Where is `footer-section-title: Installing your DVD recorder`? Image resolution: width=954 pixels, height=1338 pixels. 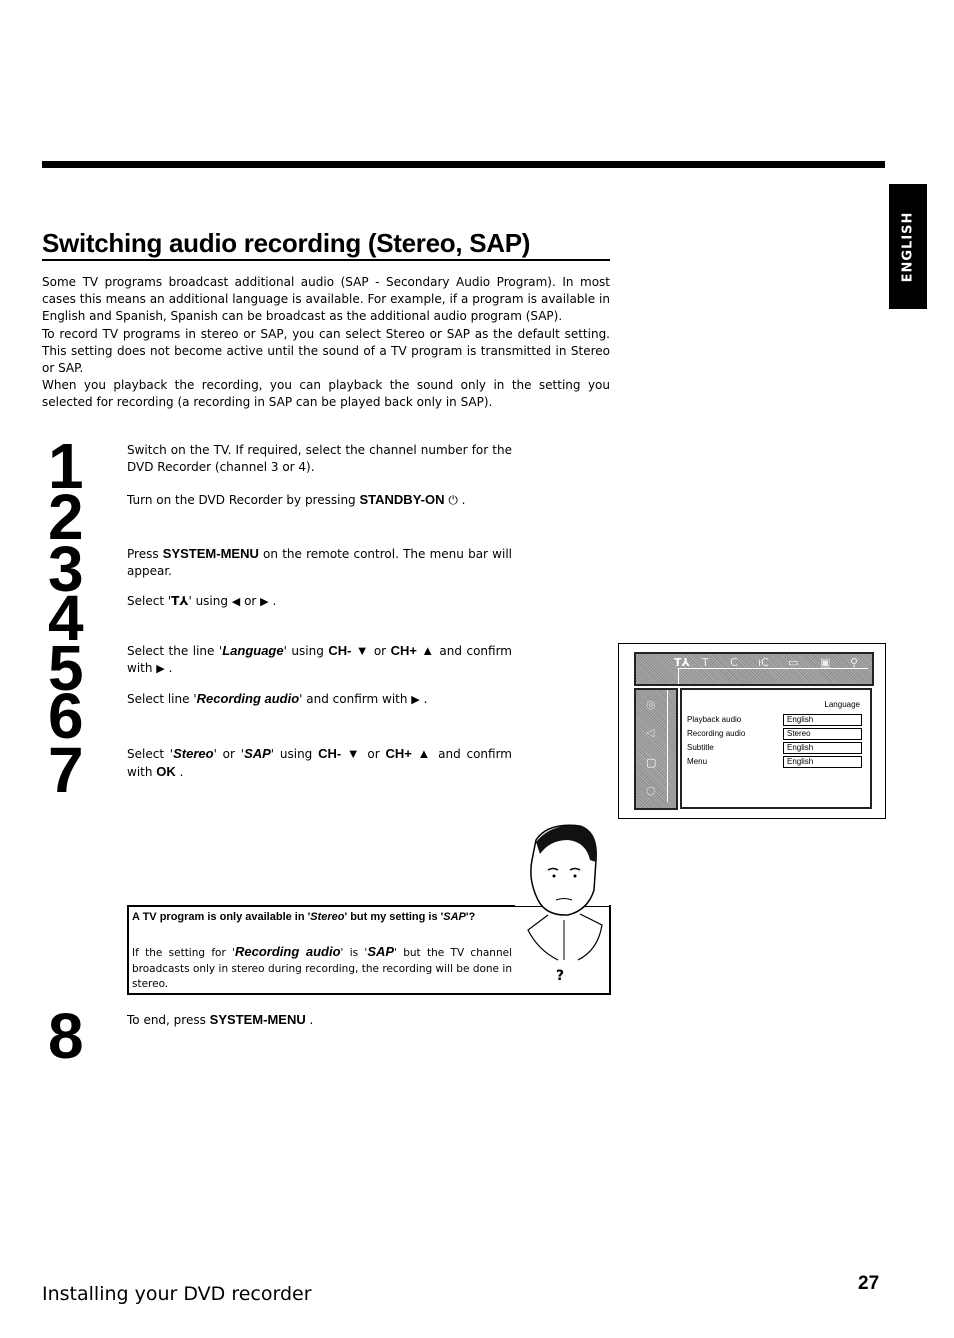
footer-section-title: Installing your DVD recorder is located at coordinates (177, 1294).